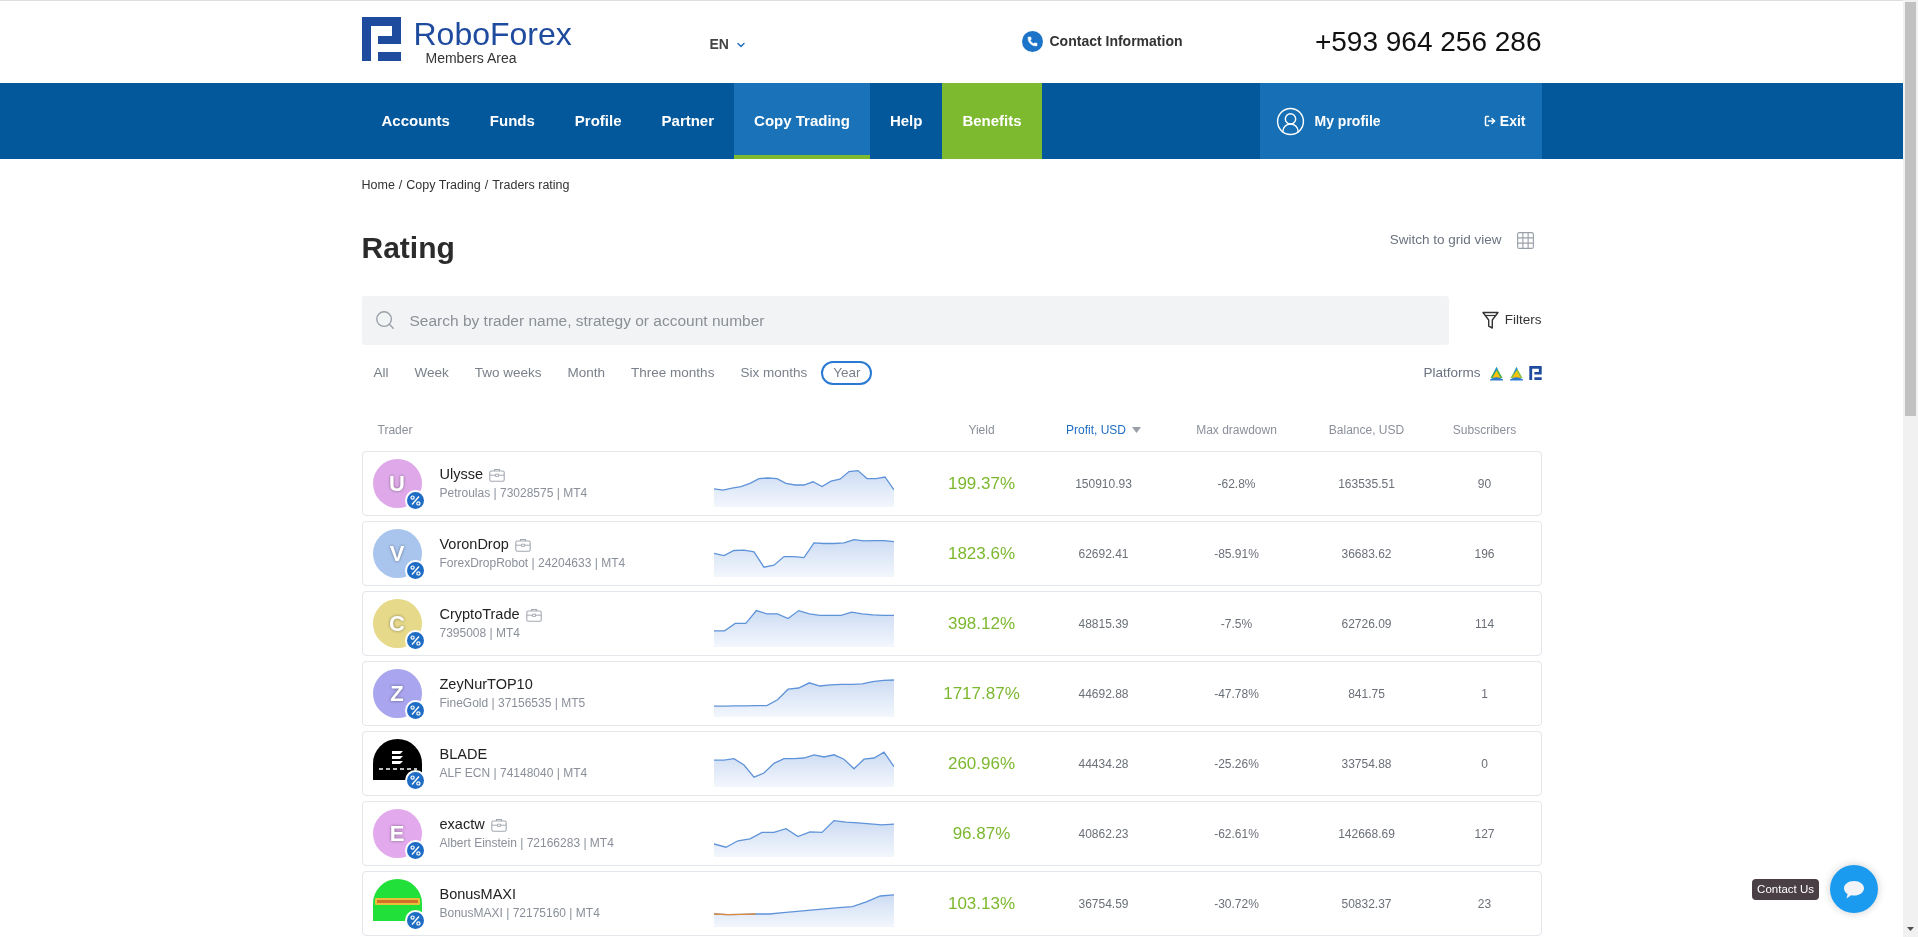  Describe the element at coordinates (462, 824) in the screenshot. I see `trader-name: exactw` at that location.